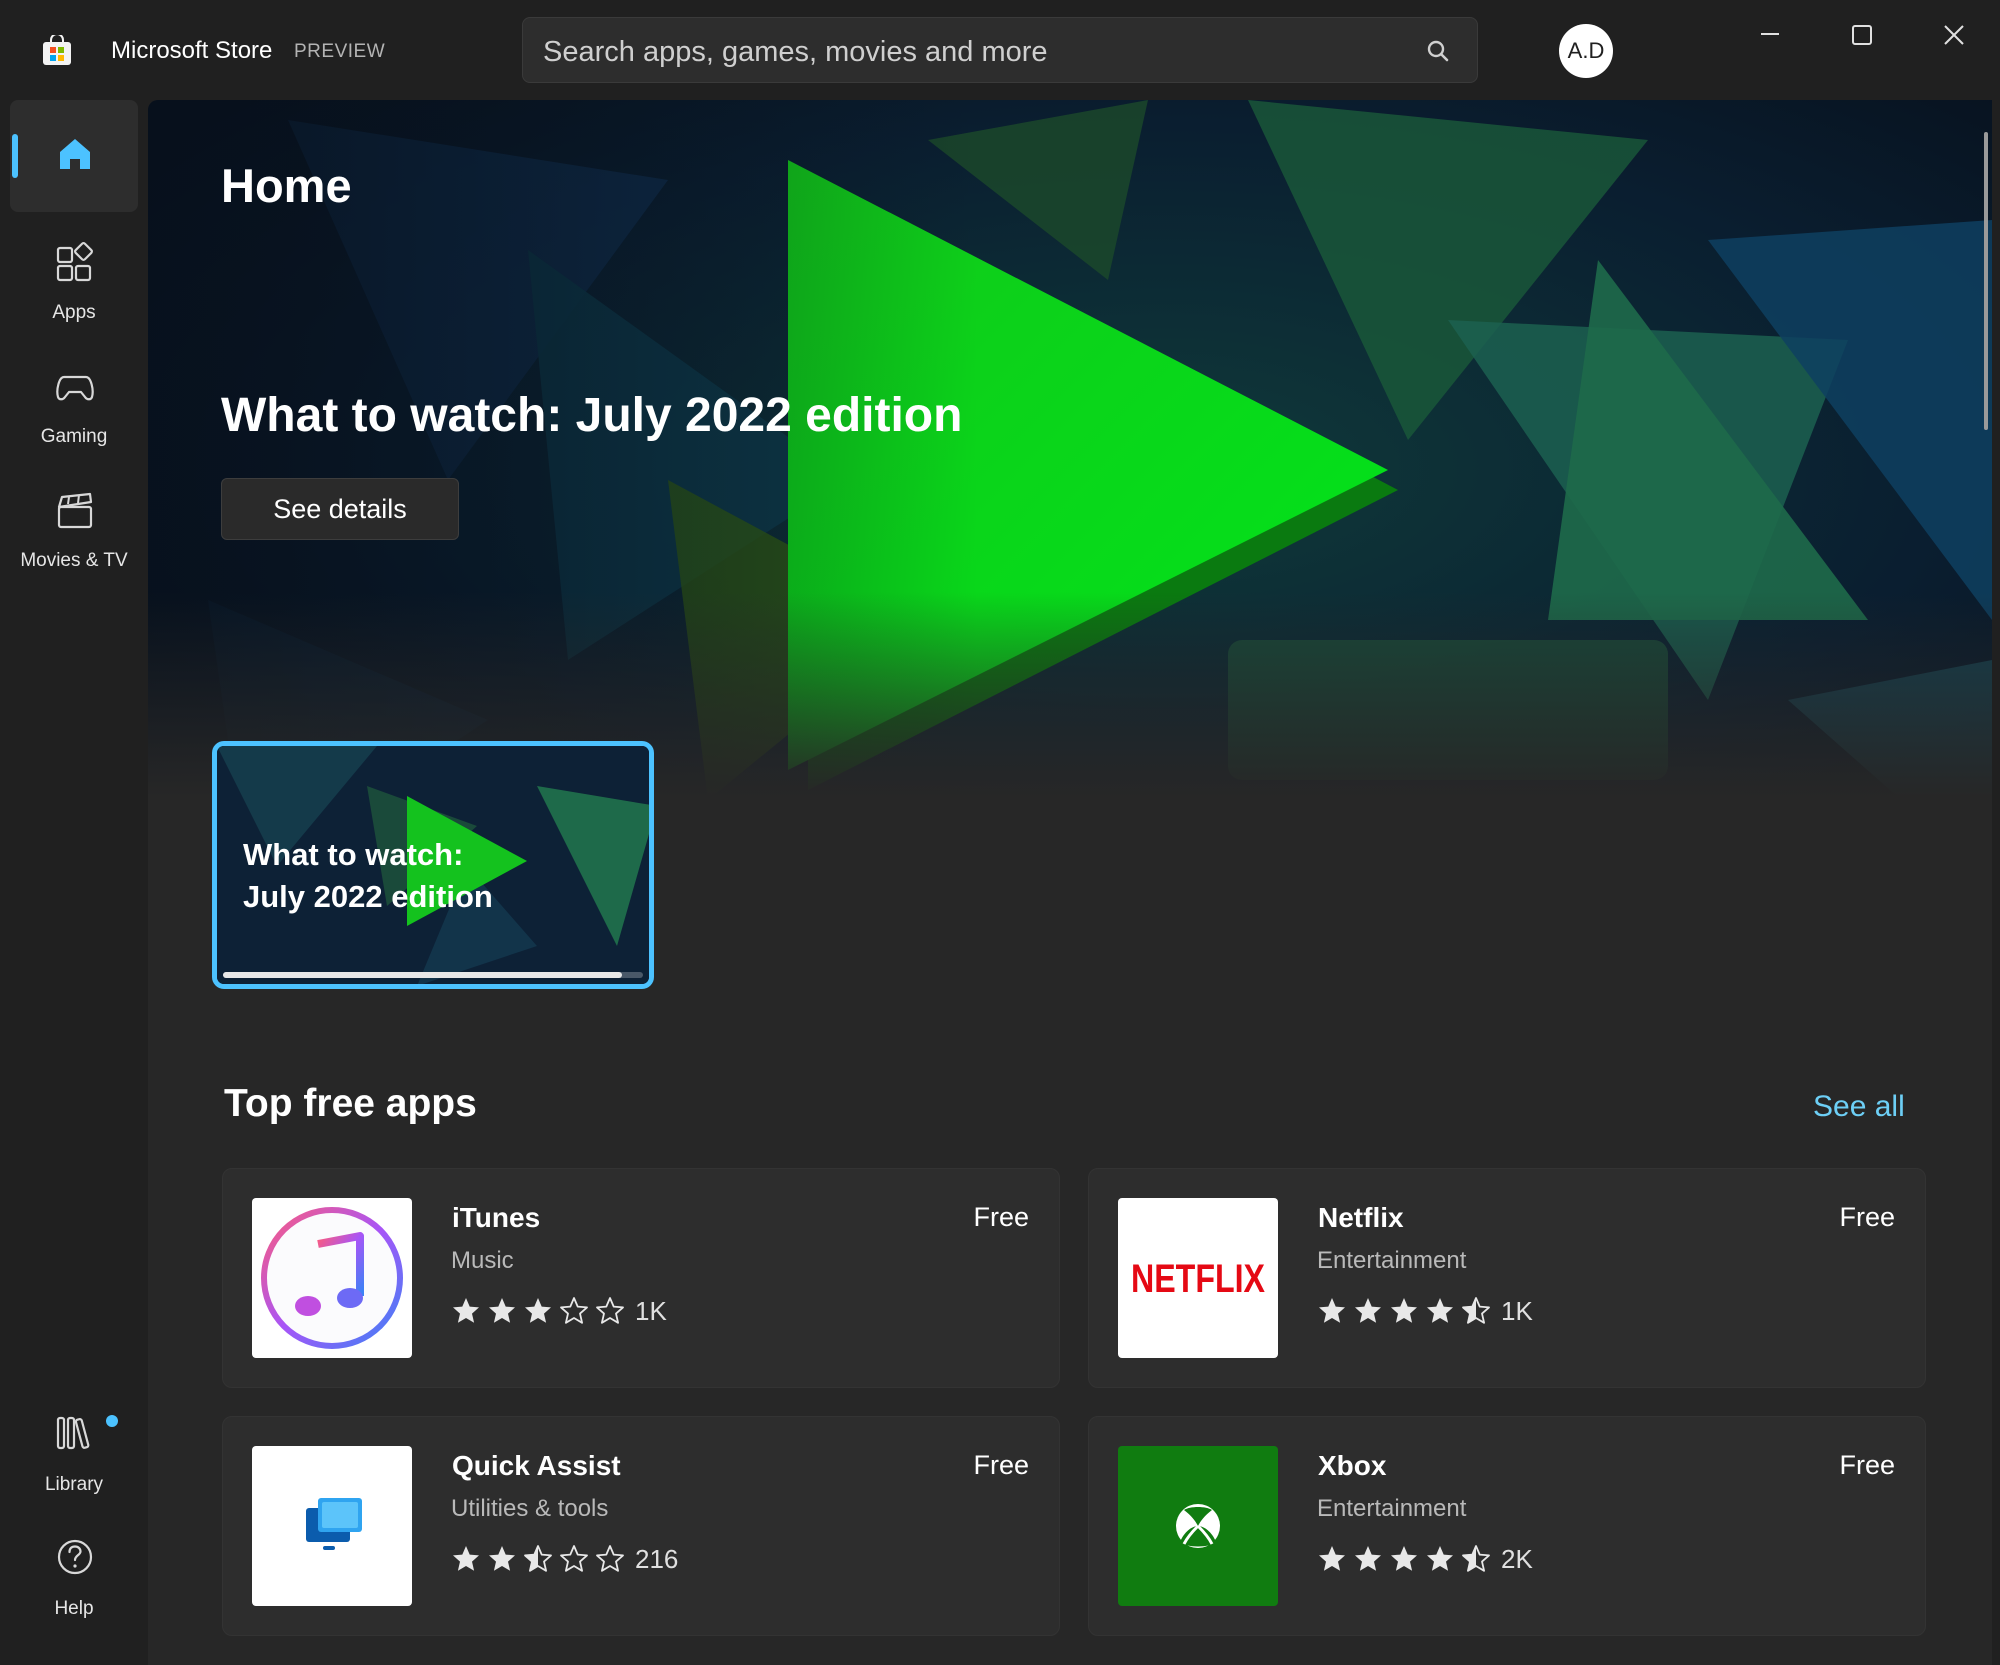 This screenshot has width=2000, height=1665. I want to click on sidebar-item-help: Help, so click(74, 1578).